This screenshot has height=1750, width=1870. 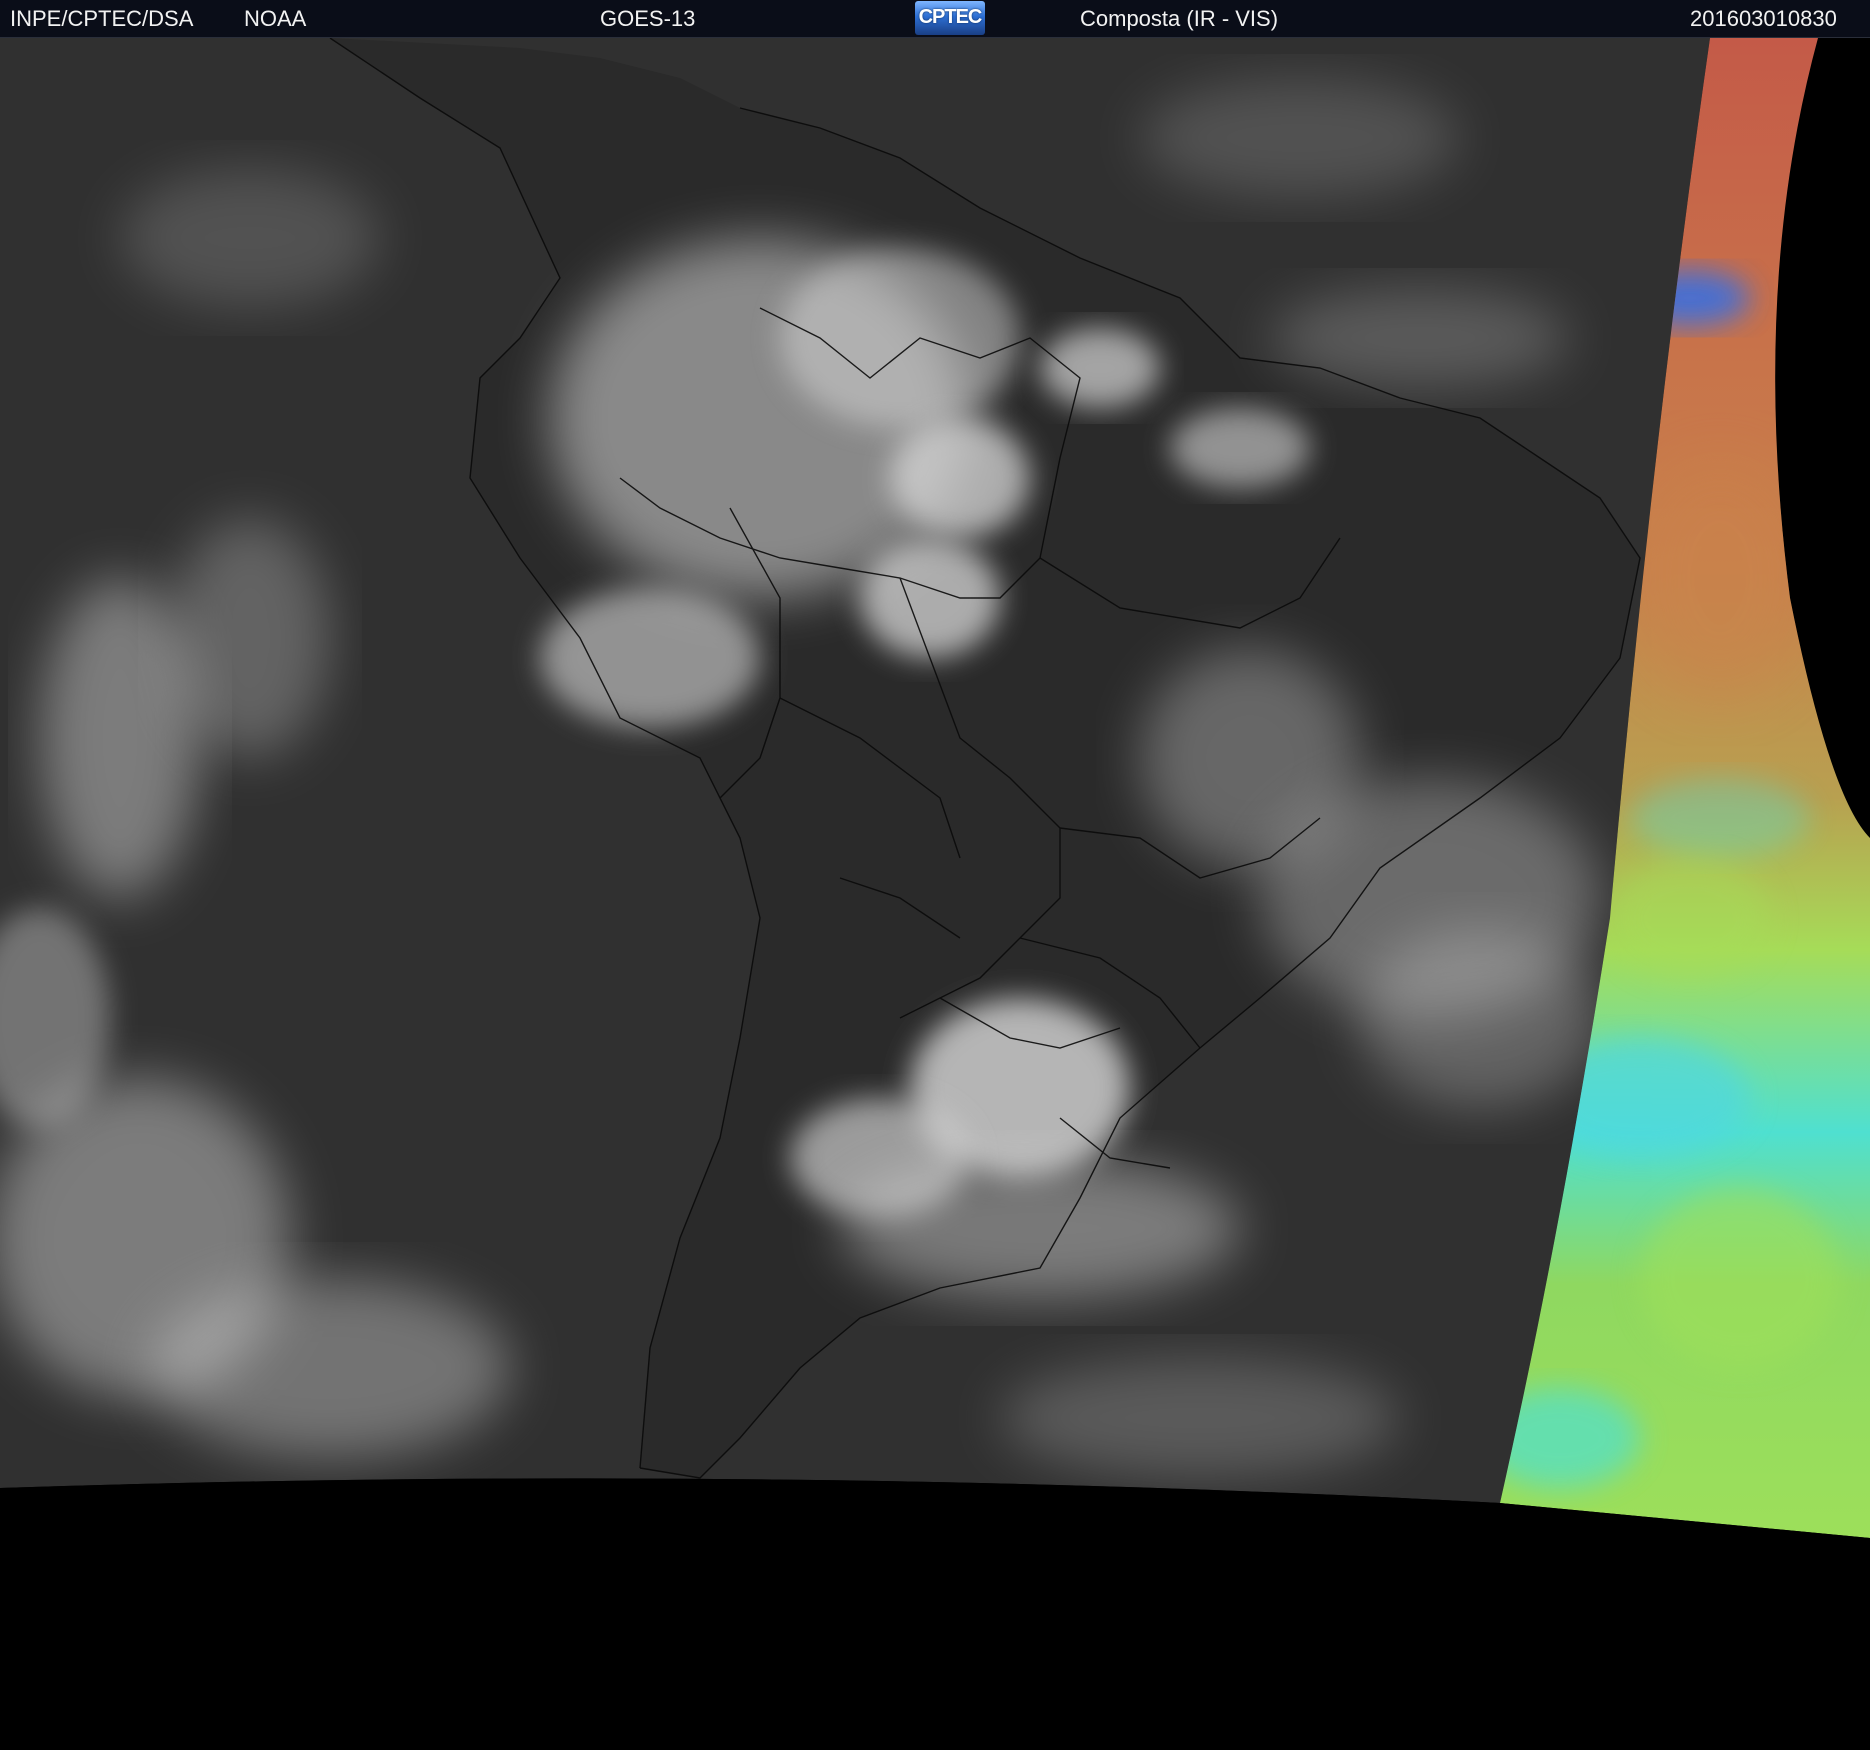 What do you see at coordinates (1179, 18) in the screenshot?
I see `product-label: Composta (IR - VIS)` at bounding box center [1179, 18].